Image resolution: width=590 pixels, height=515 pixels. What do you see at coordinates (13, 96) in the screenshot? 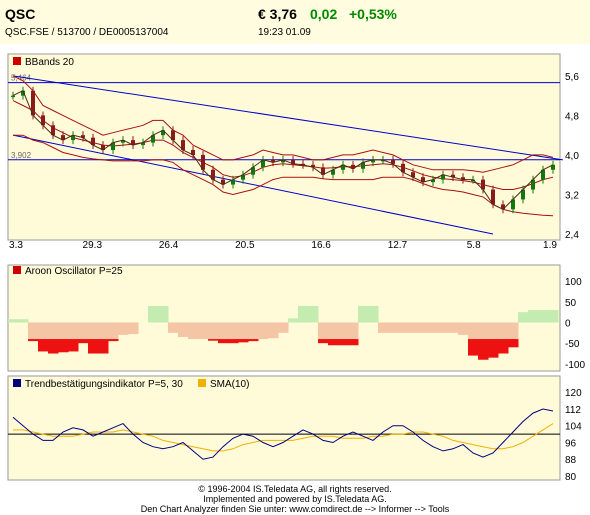
I see `candle-body` at bounding box center [13, 96].